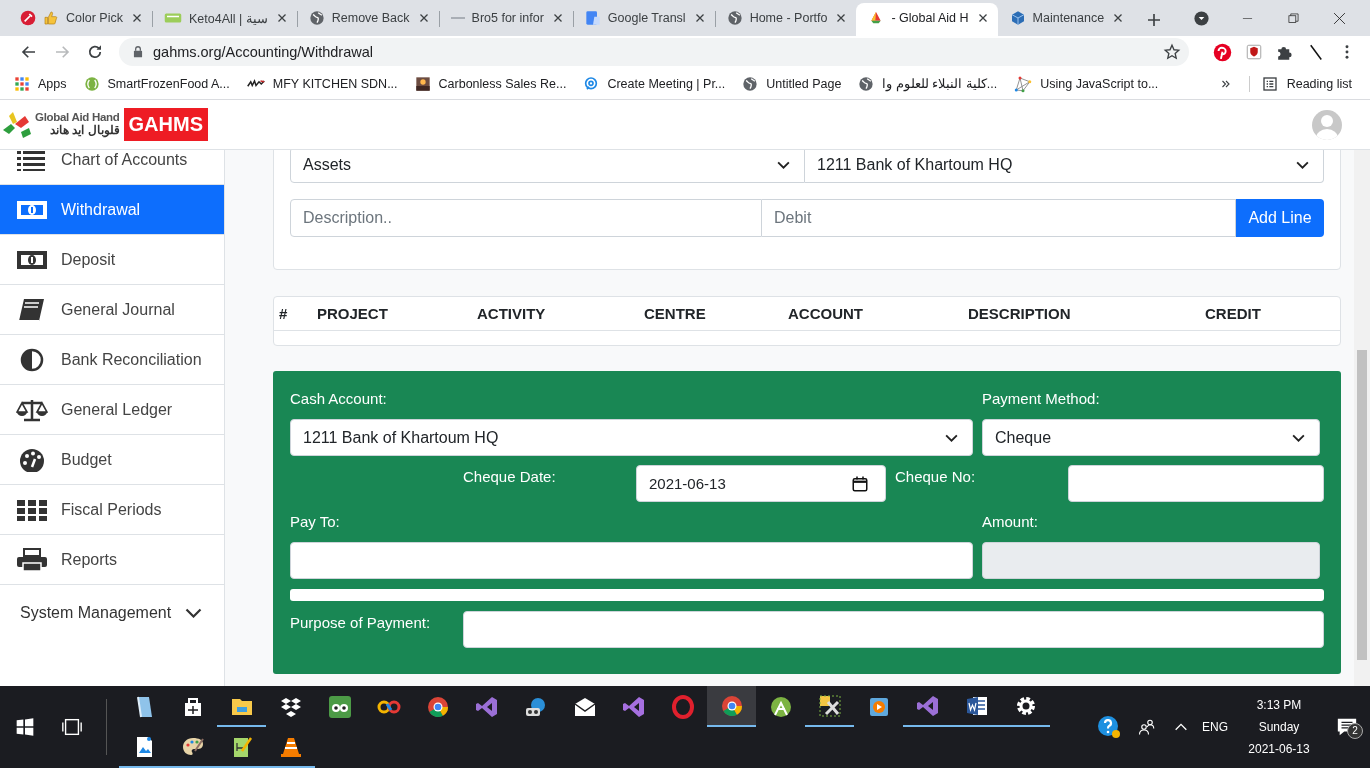 This screenshot has height=768, width=1370. What do you see at coordinates (505, 18) in the screenshot?
I see `browser-tab: Bro5 for infor` at bounding box center [505, 18].